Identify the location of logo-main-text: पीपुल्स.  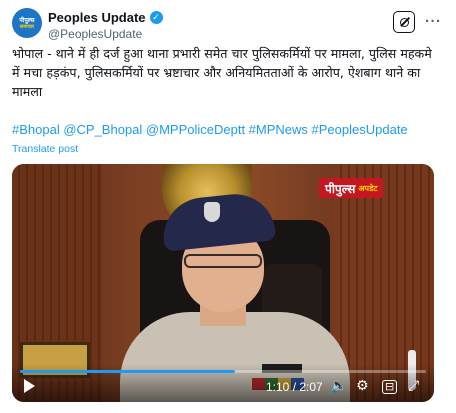
(340, 188).